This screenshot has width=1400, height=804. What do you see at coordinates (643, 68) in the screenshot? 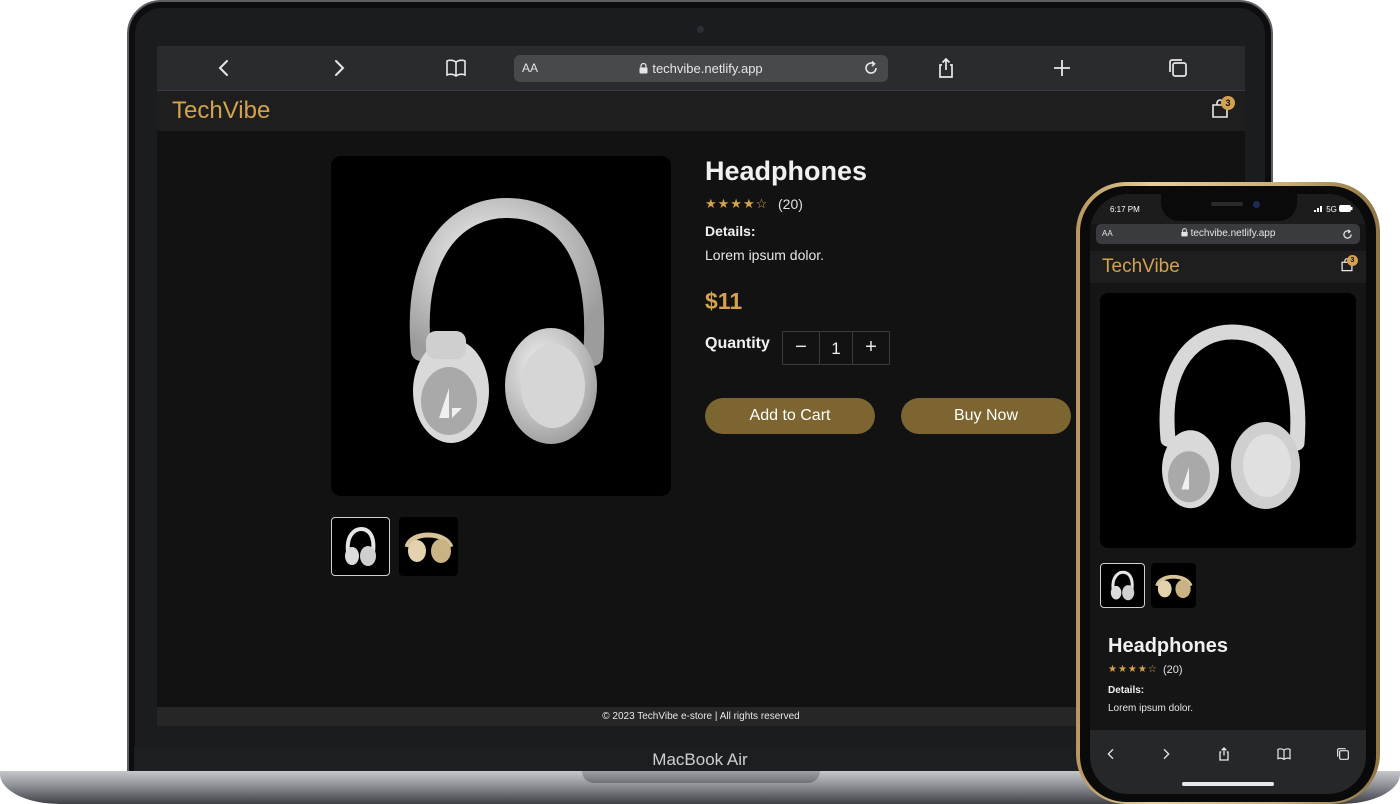
I see `lock-icon` at bounding box center [643, 68].